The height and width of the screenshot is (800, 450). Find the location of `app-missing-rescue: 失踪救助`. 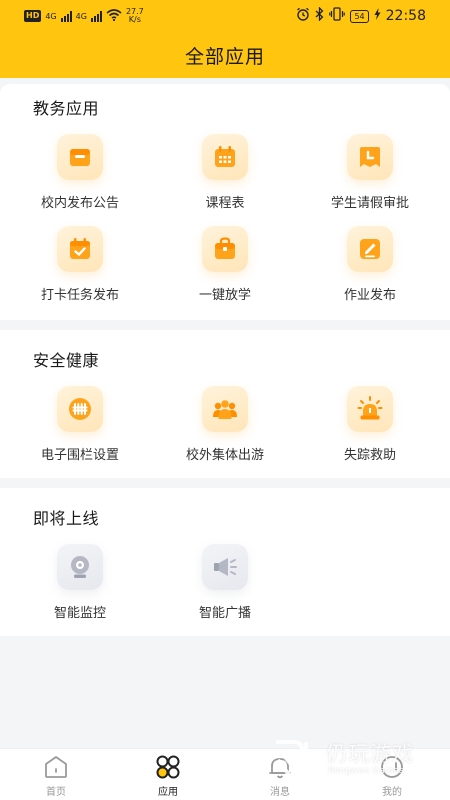

app-missing-rescue: 失踪救助 is located at coordinates (370, 424).